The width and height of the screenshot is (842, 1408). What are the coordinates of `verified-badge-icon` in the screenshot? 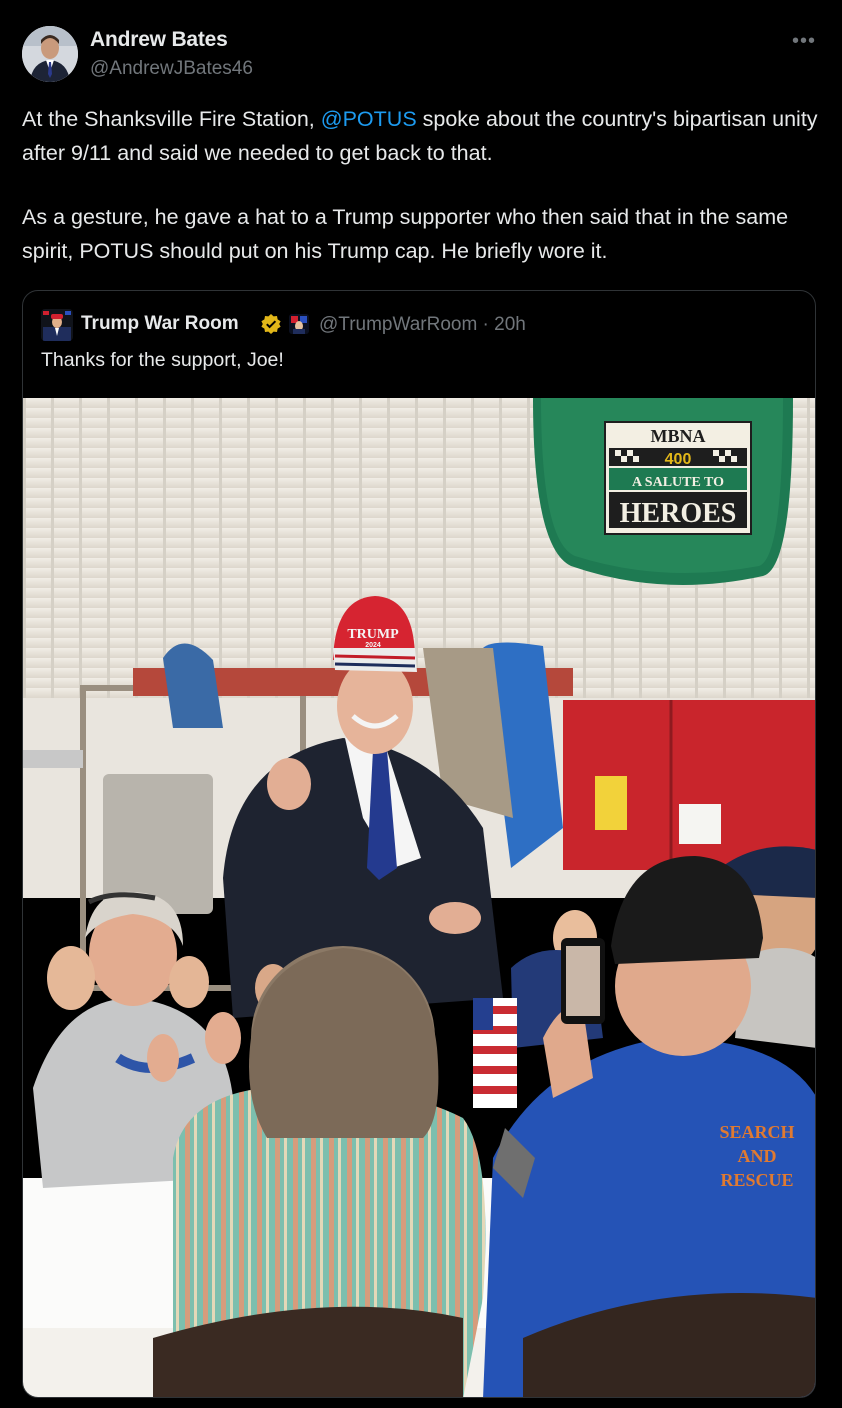 It's located at (271, 324).